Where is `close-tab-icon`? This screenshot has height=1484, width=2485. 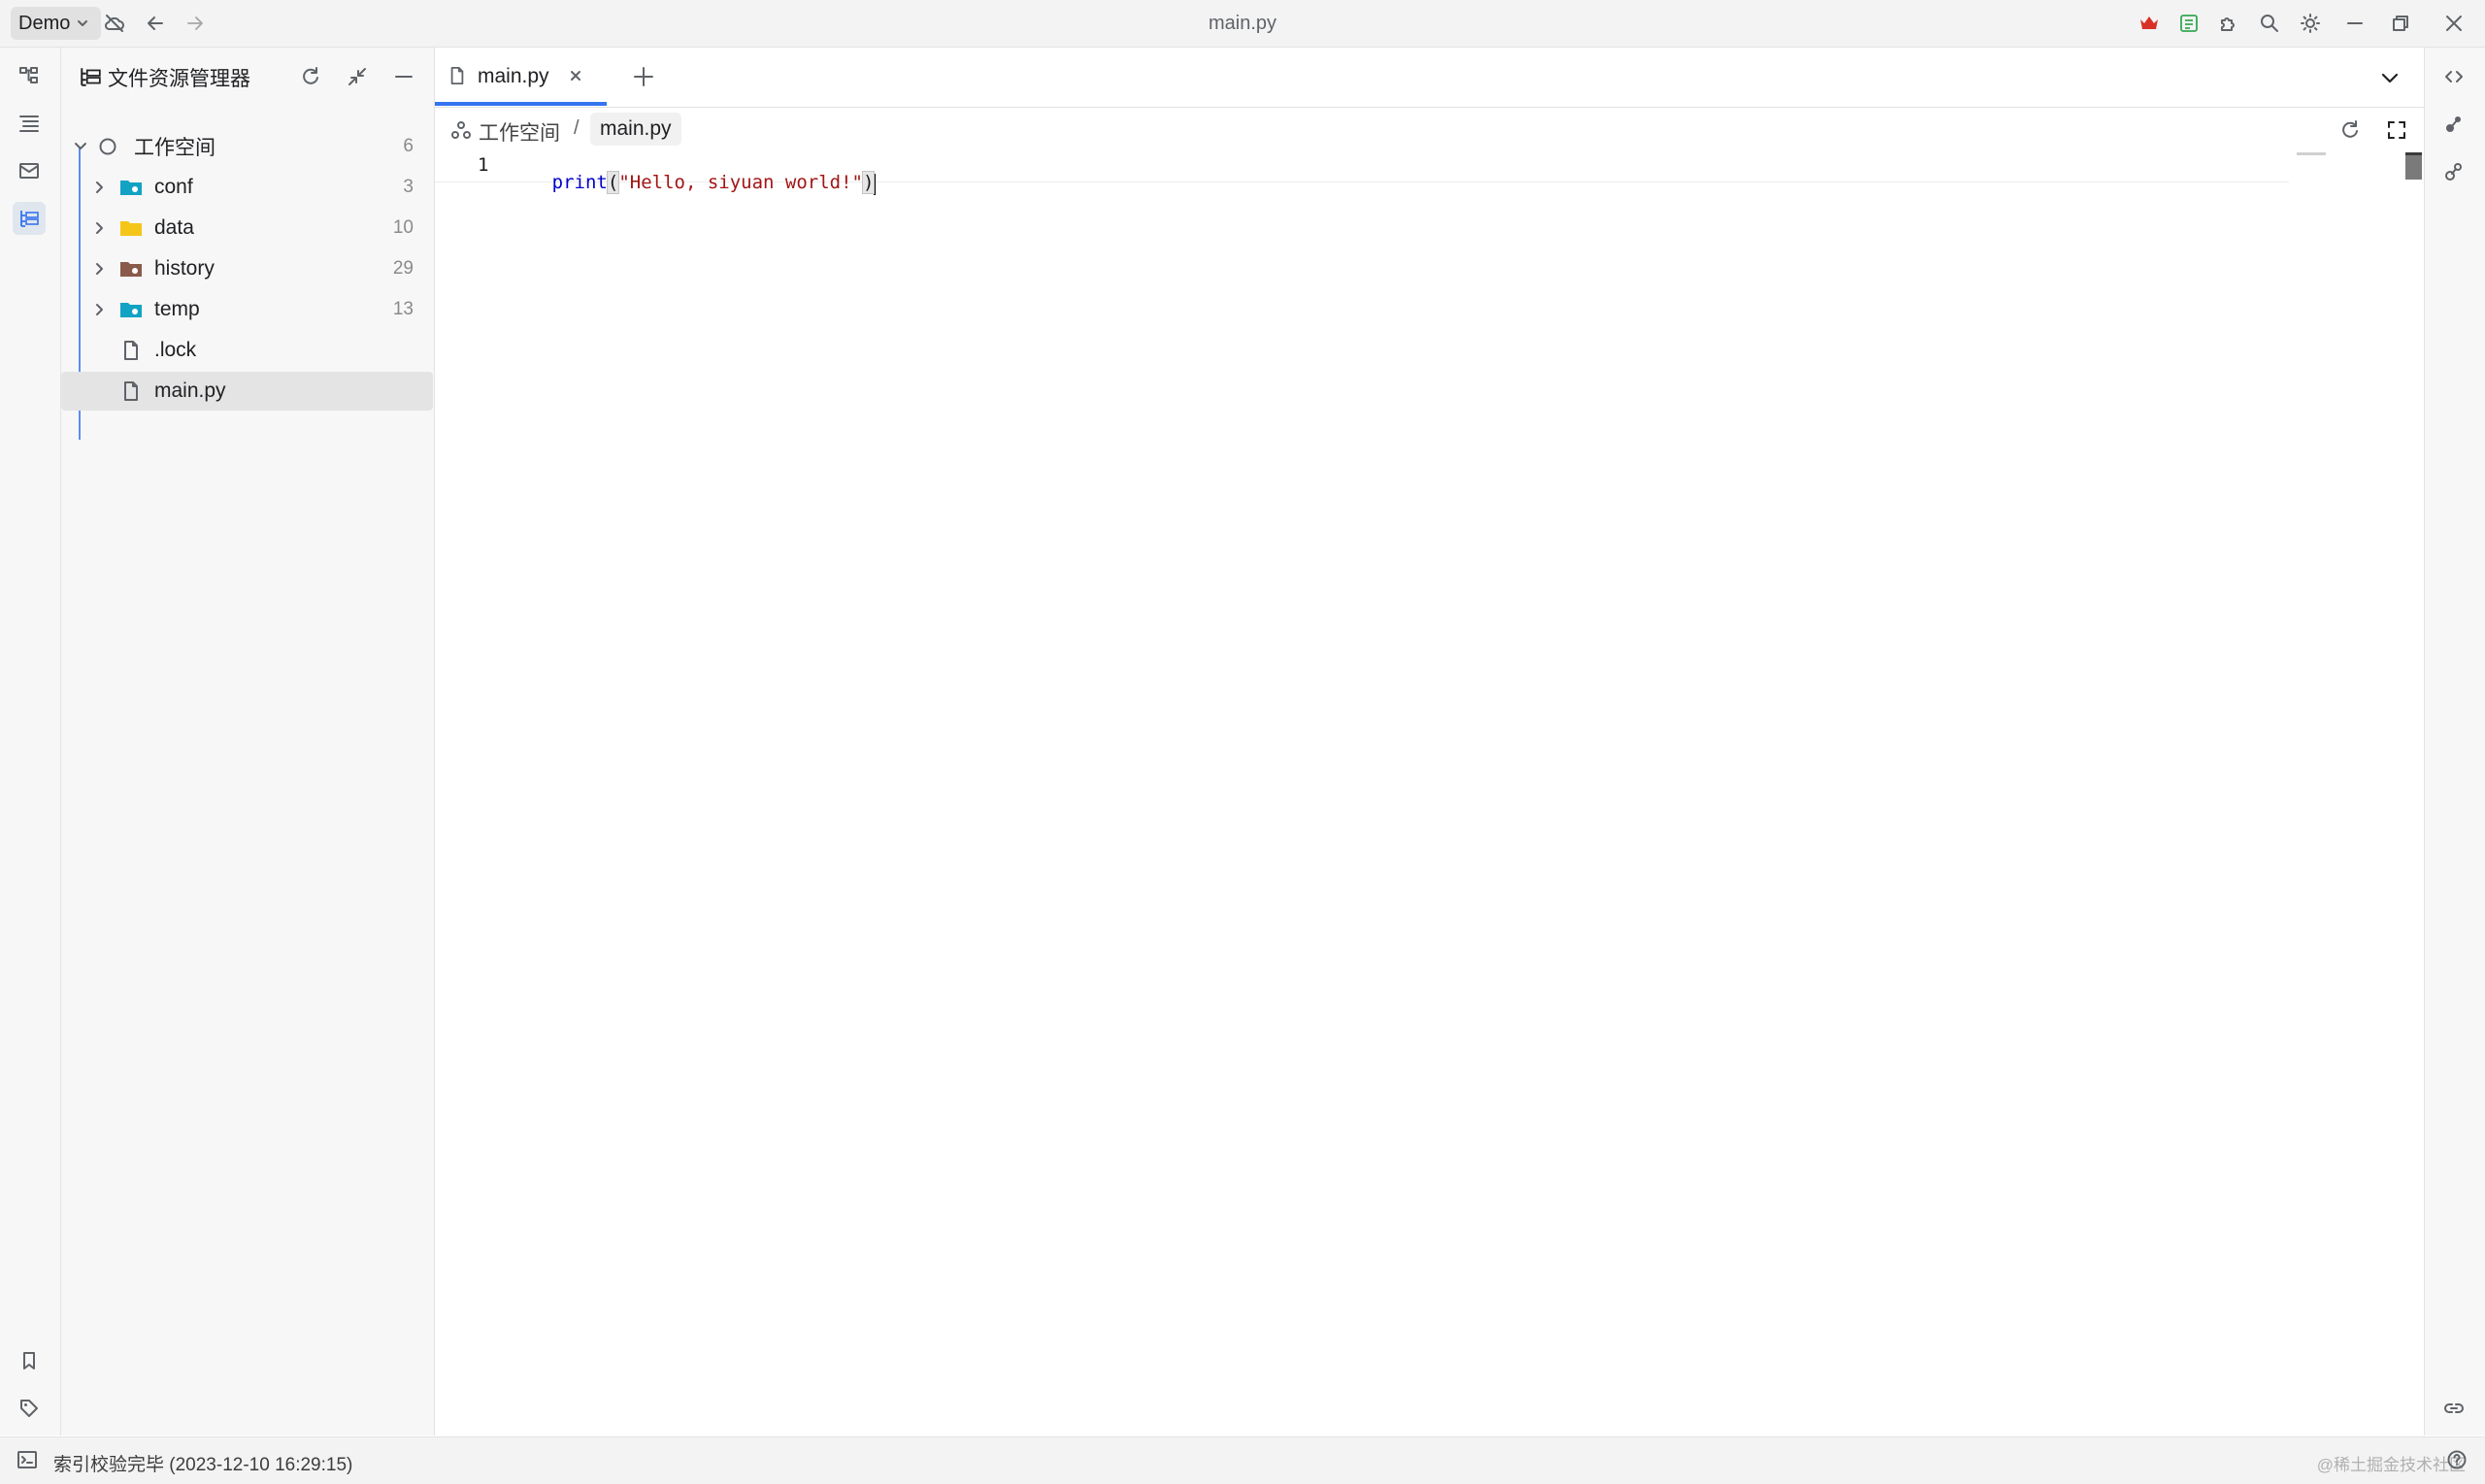
close-tab-icon is located at coordinates (576, 75).